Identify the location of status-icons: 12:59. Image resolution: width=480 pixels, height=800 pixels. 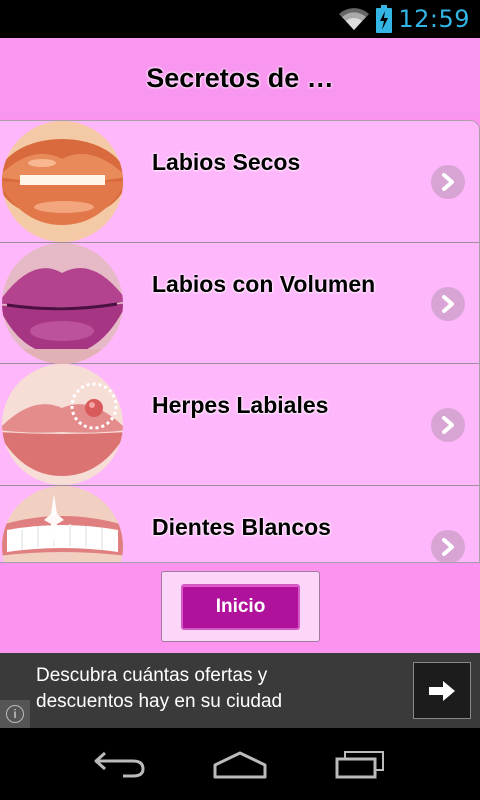
(404, 19).